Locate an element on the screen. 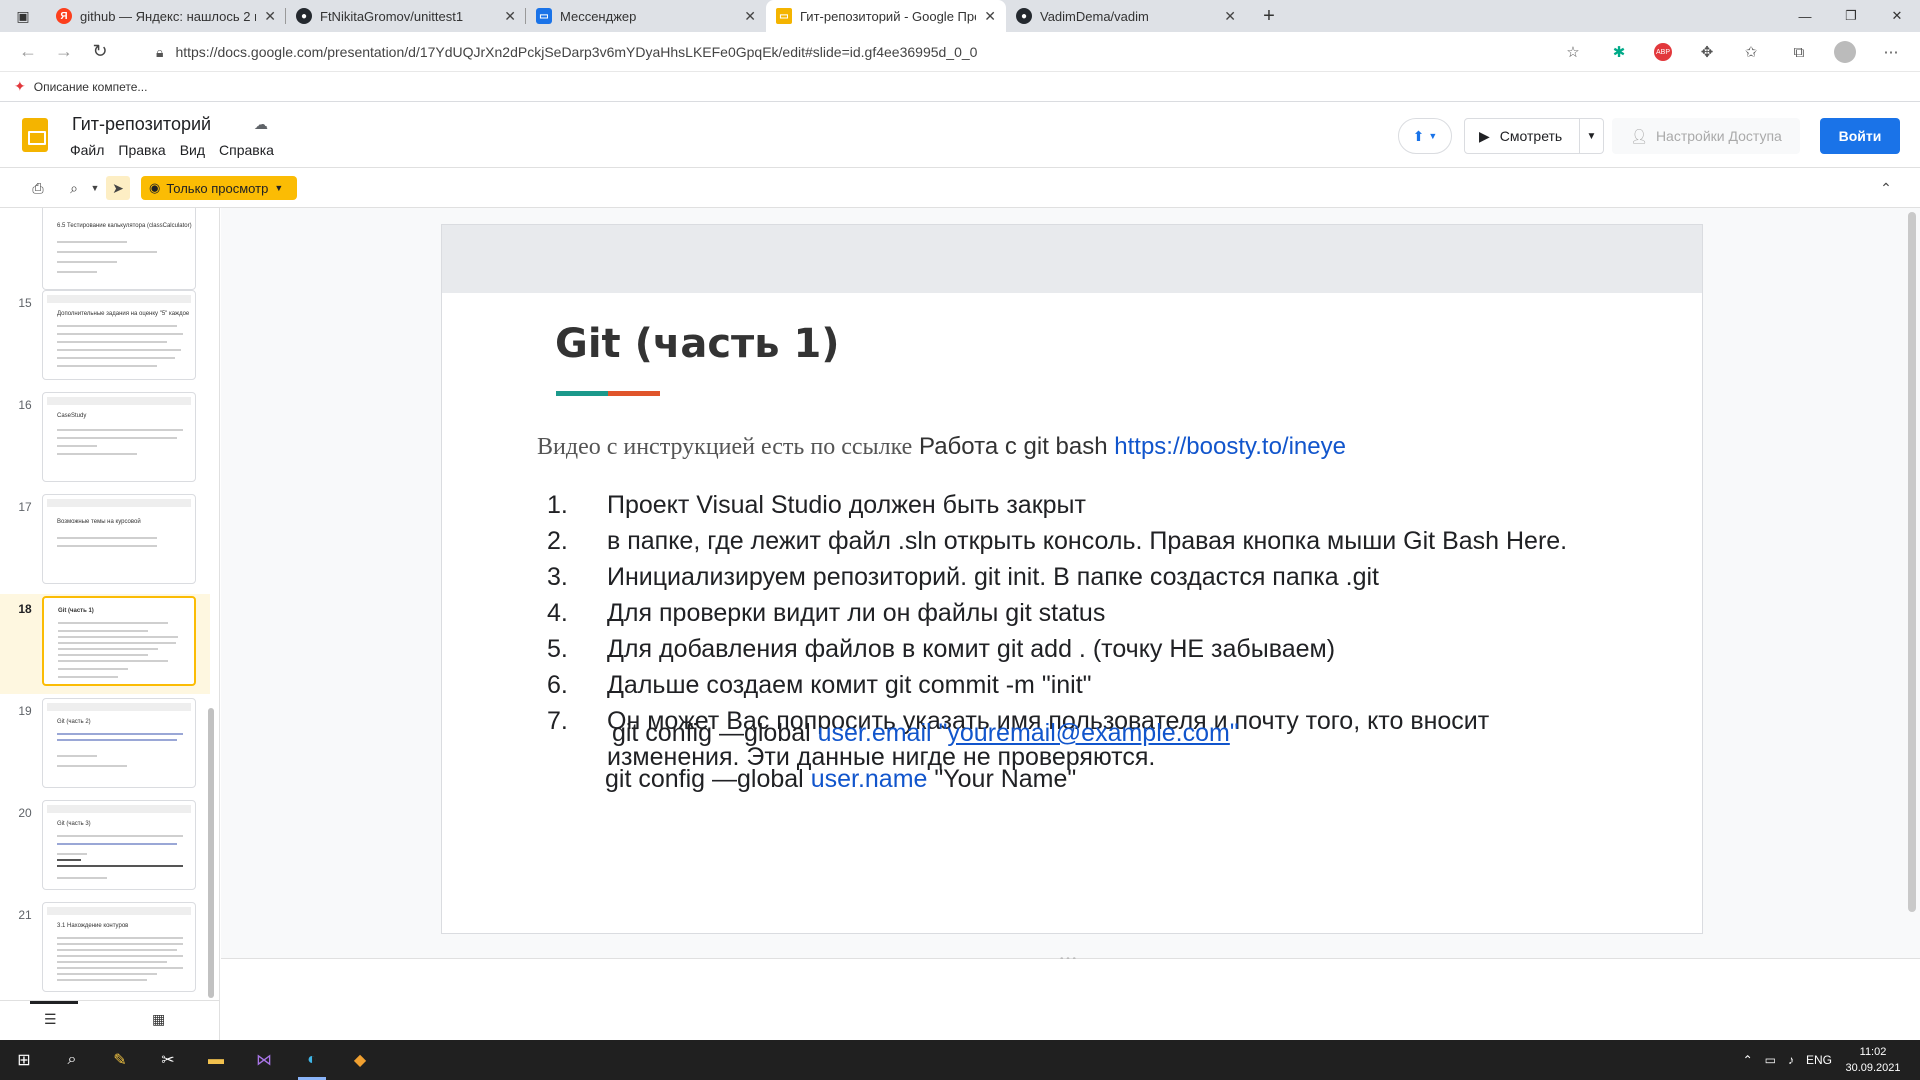  slide-header-band is located at coordinates (1072, 259).